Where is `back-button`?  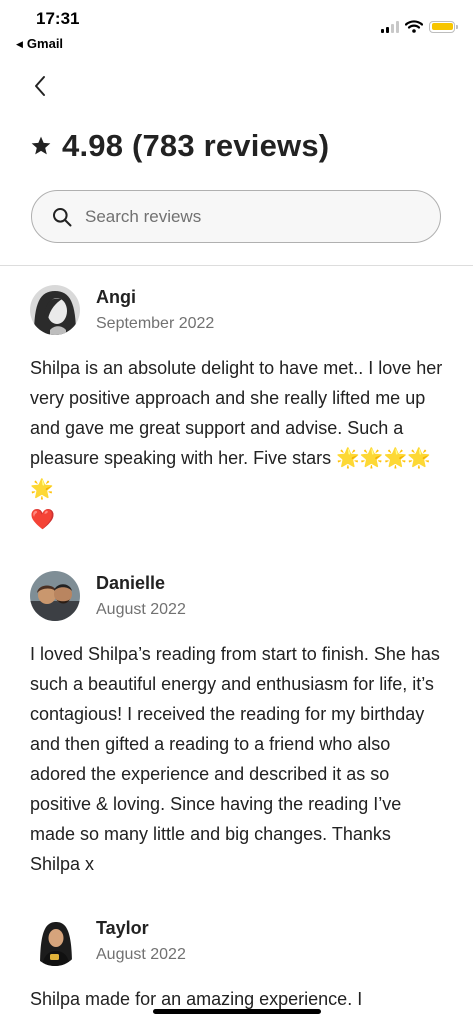 back-button is located at coordinates (40, 86).